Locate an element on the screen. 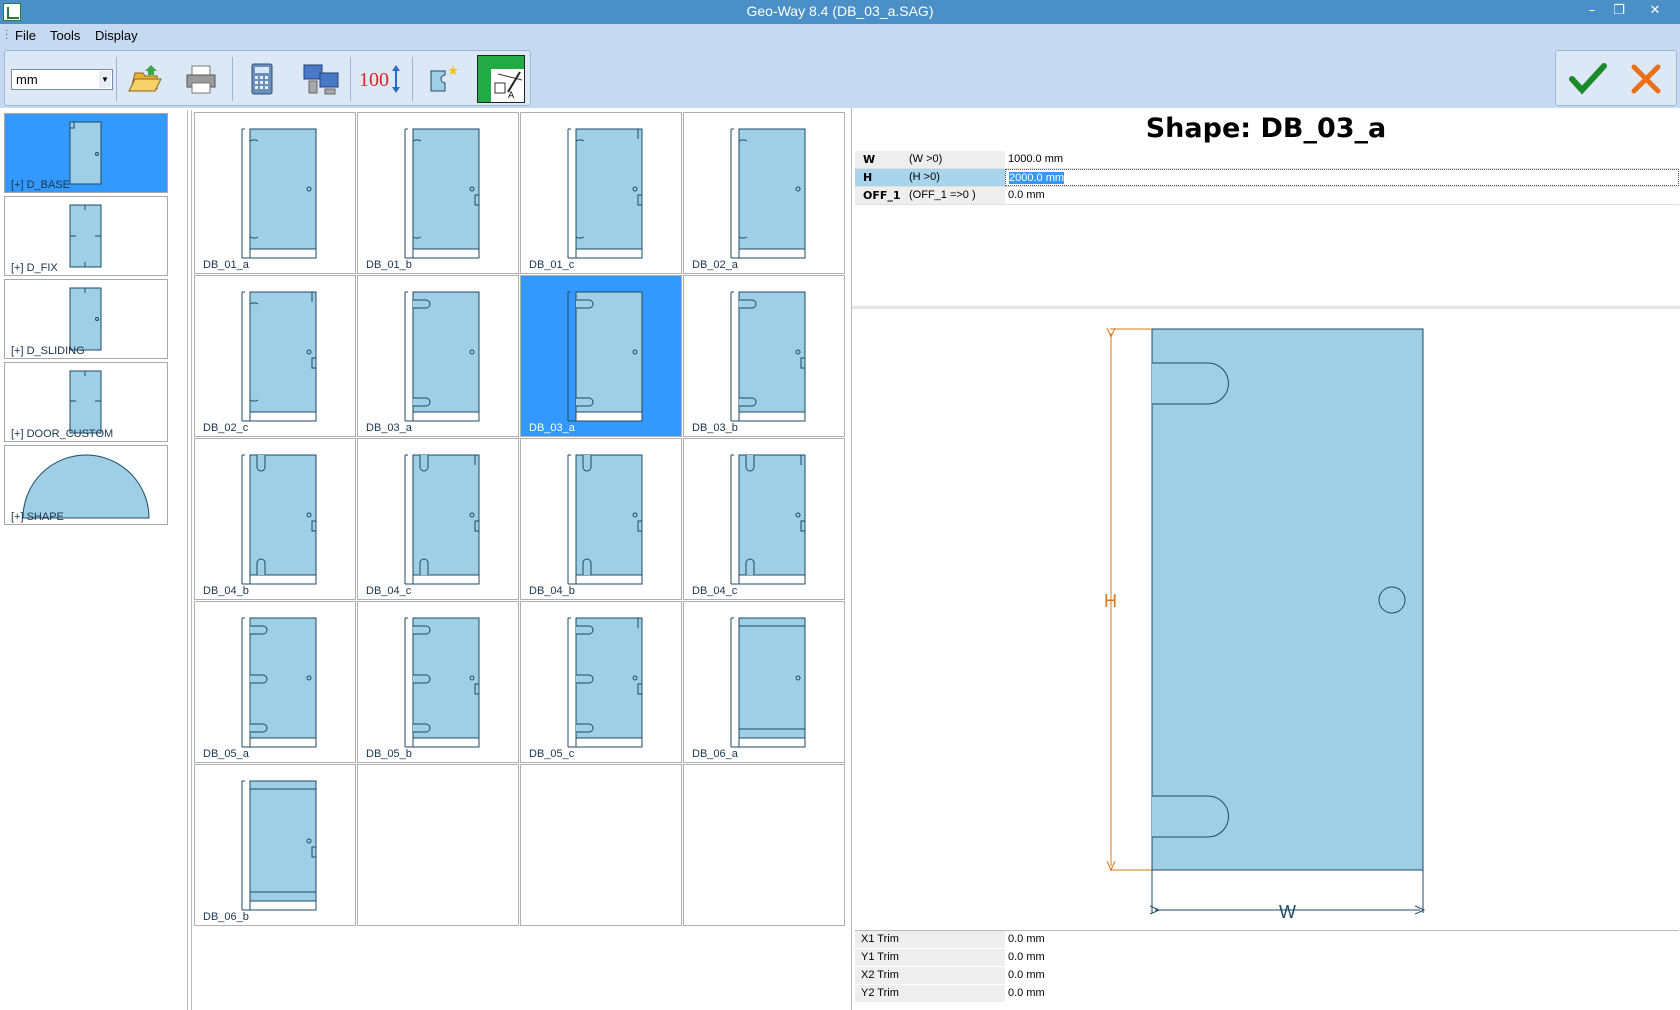  category-d-sliding: [+] D_SLIDING is located at coordinates (86, 319).